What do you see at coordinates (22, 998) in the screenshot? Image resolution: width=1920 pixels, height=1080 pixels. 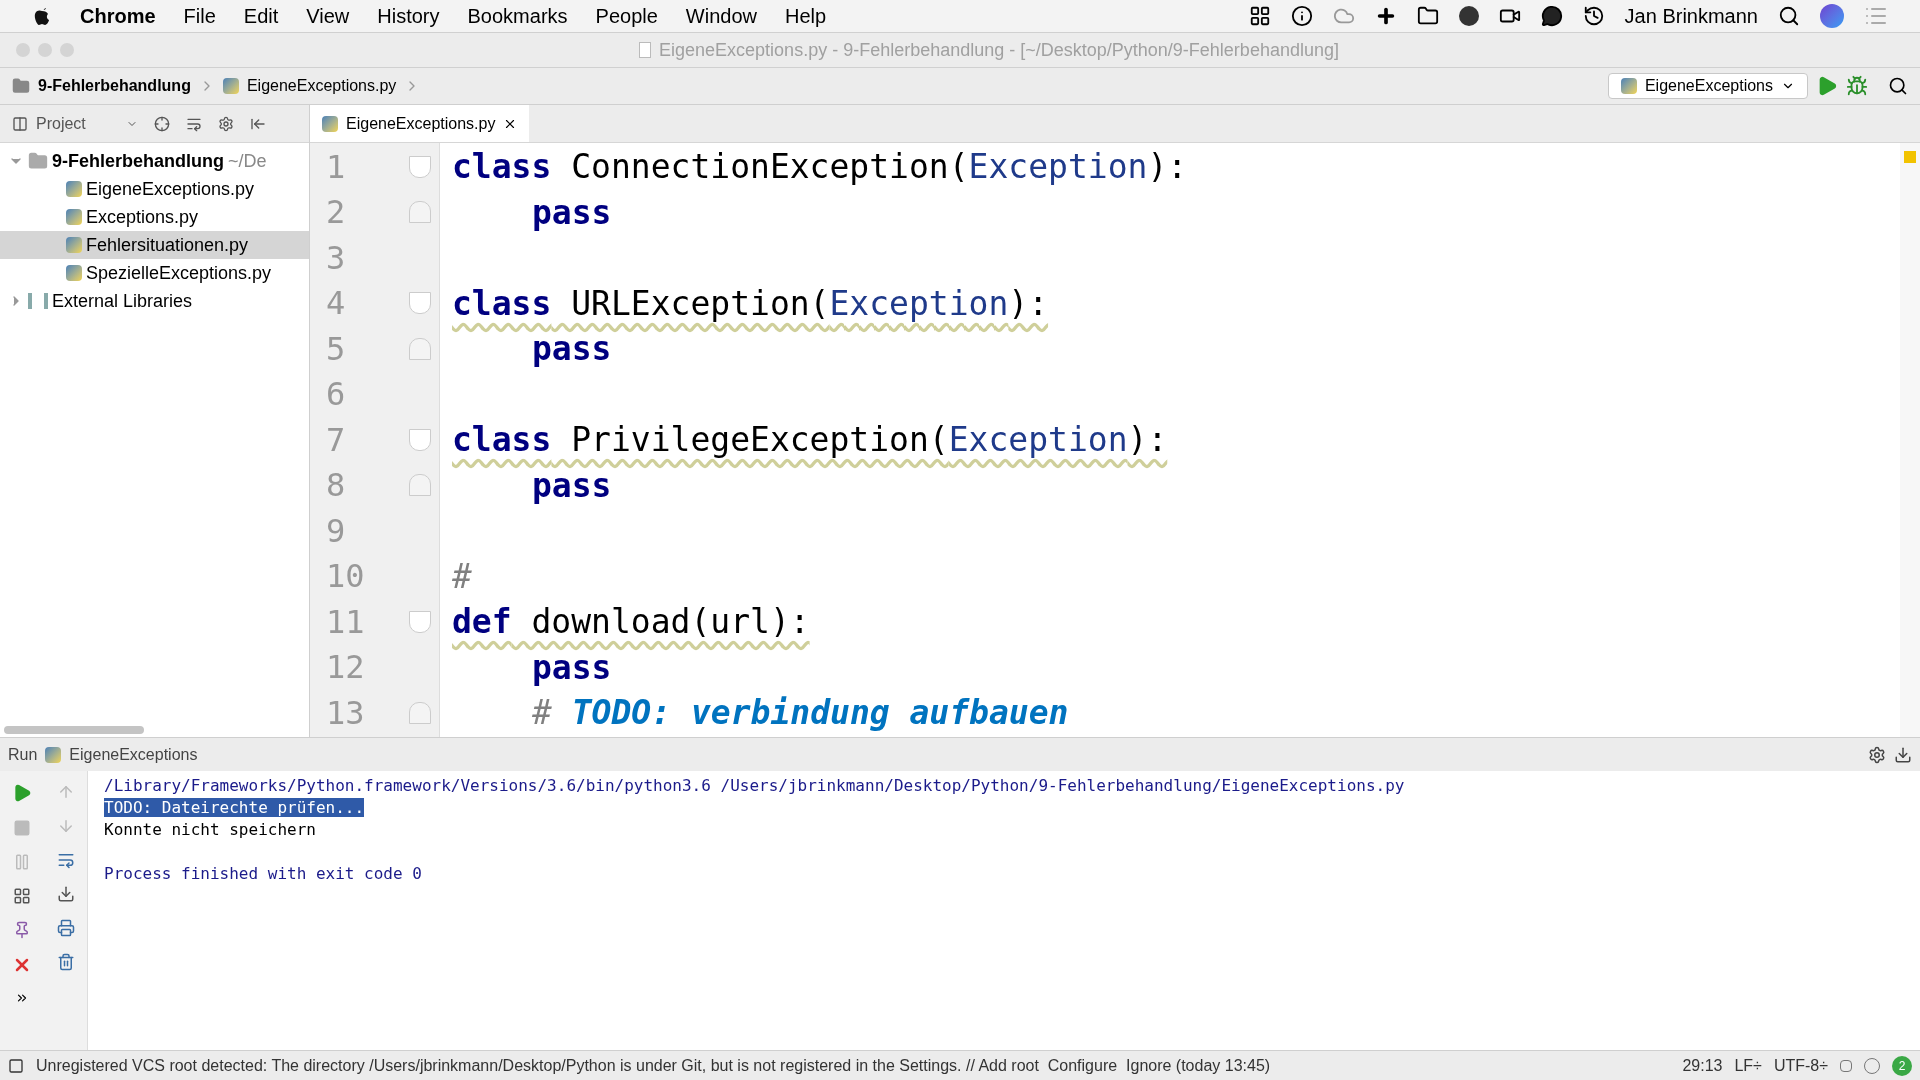 I see `more-icon` at bounding box center [22, 998].